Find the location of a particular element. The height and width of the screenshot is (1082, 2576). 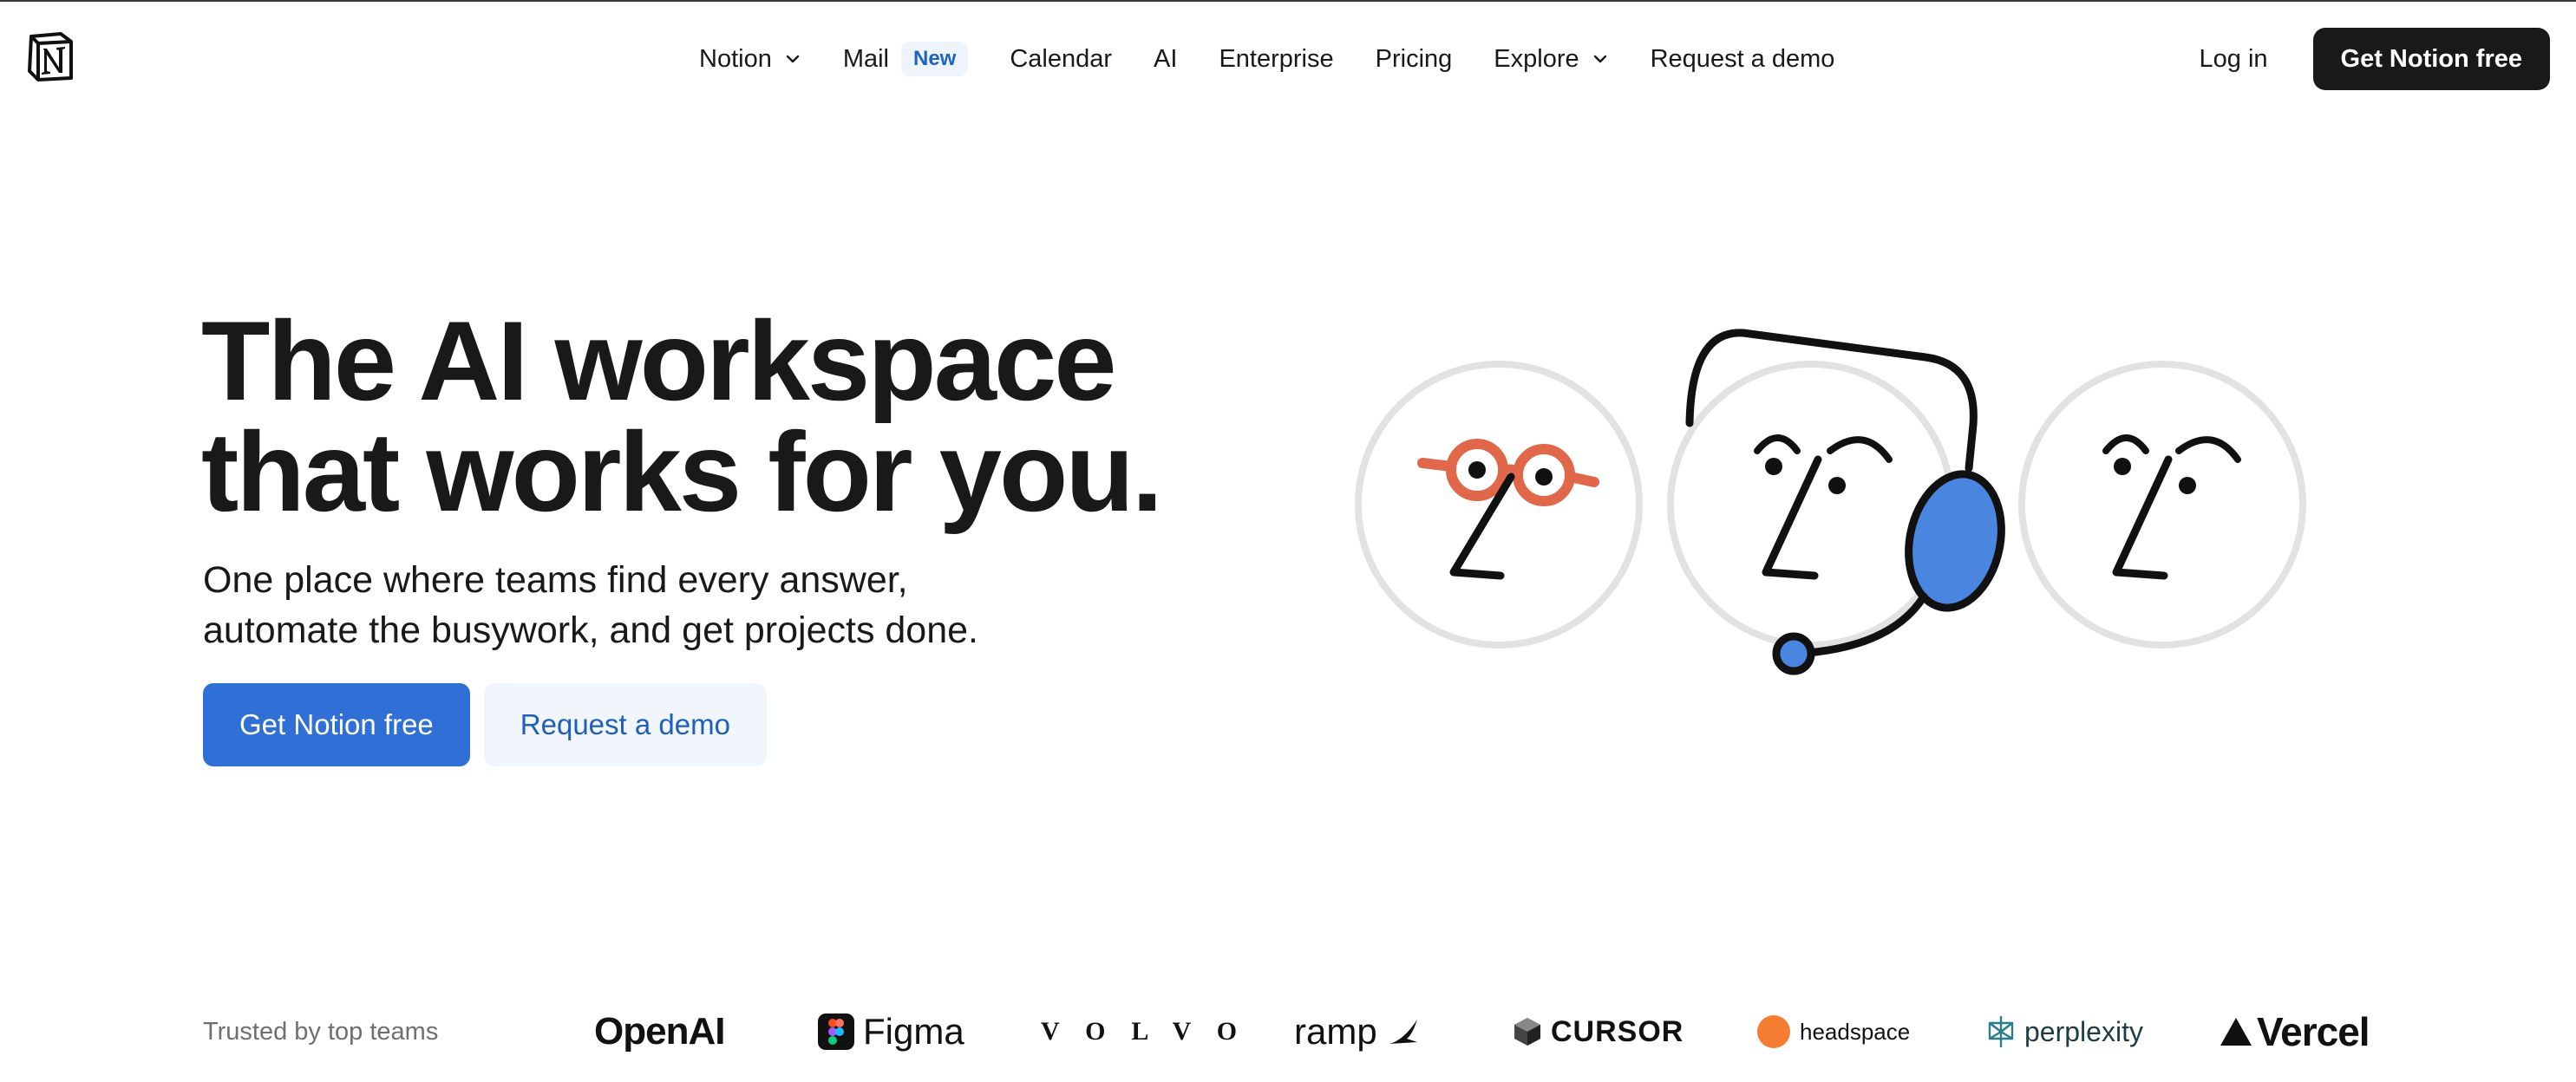

brand-name: Figma is located at coordinates (913, 1031).